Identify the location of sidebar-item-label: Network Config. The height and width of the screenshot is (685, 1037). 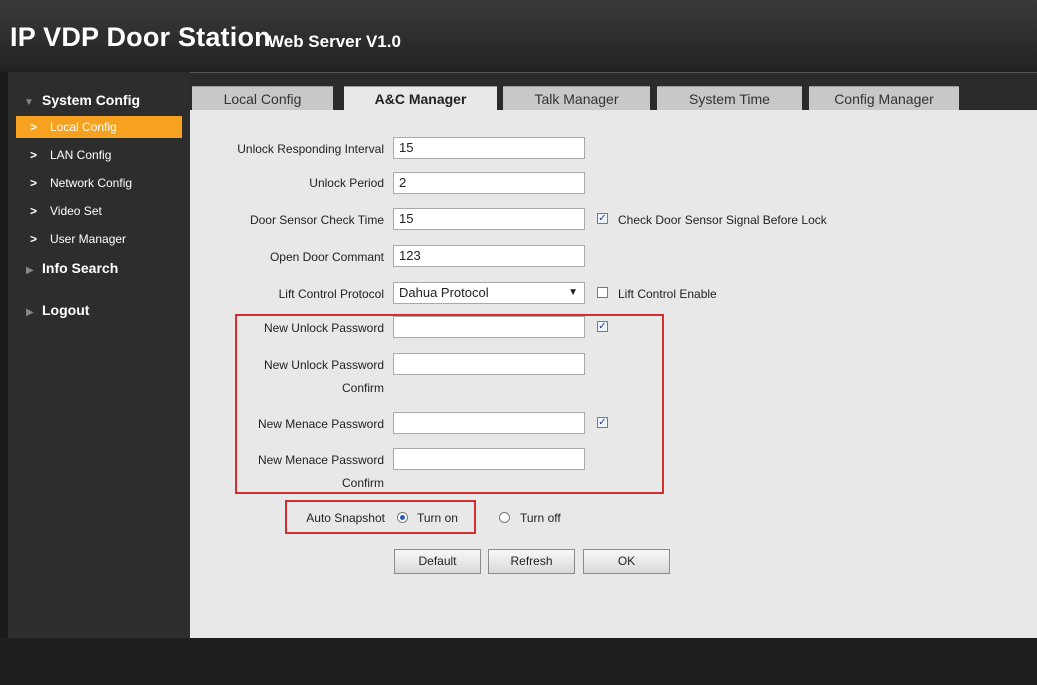
(91, 183).